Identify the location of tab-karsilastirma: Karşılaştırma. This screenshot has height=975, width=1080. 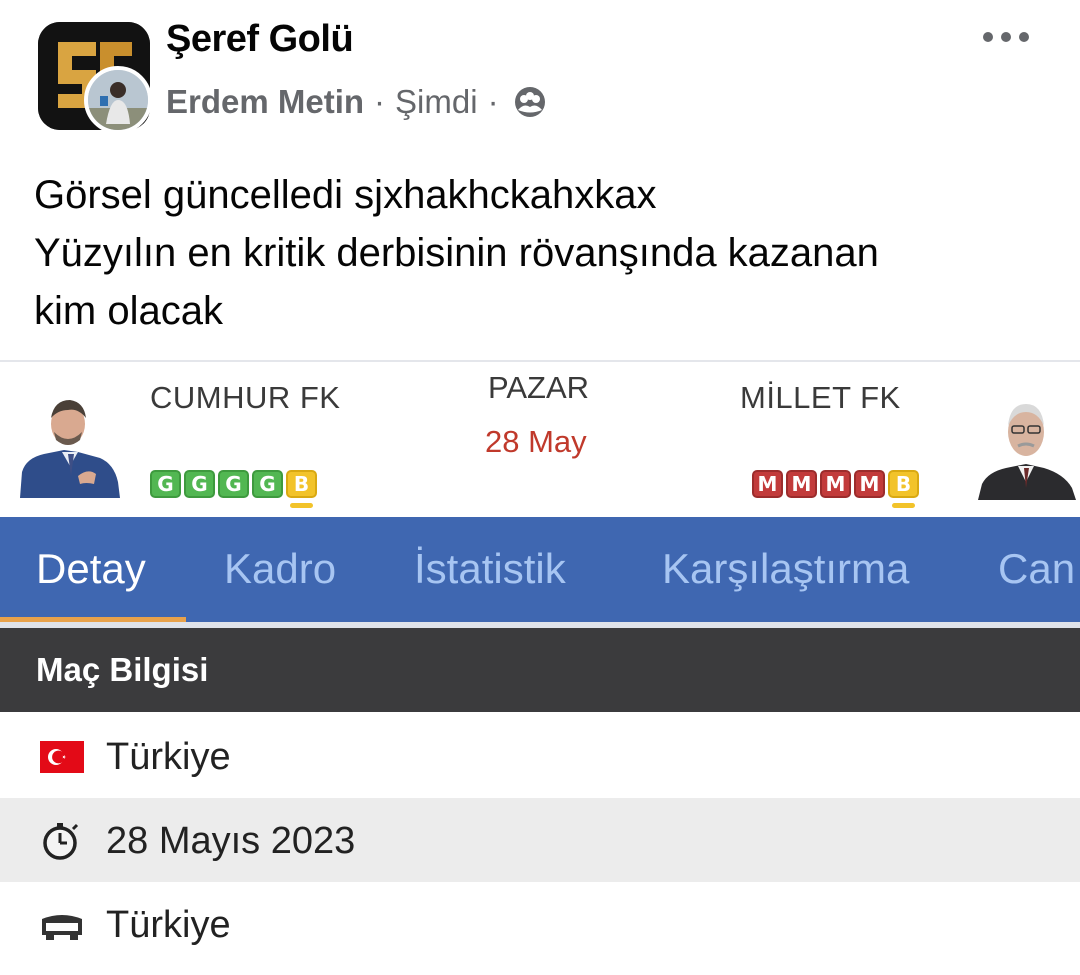
(785, 569).